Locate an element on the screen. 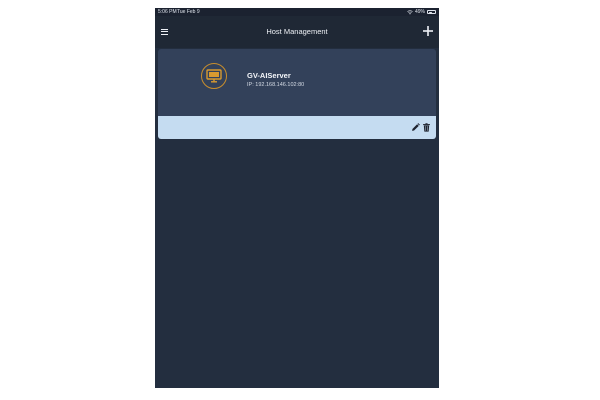  status-bar: 5:06 PM Tue Feb 9 49% is located at coordinates (297, 12).